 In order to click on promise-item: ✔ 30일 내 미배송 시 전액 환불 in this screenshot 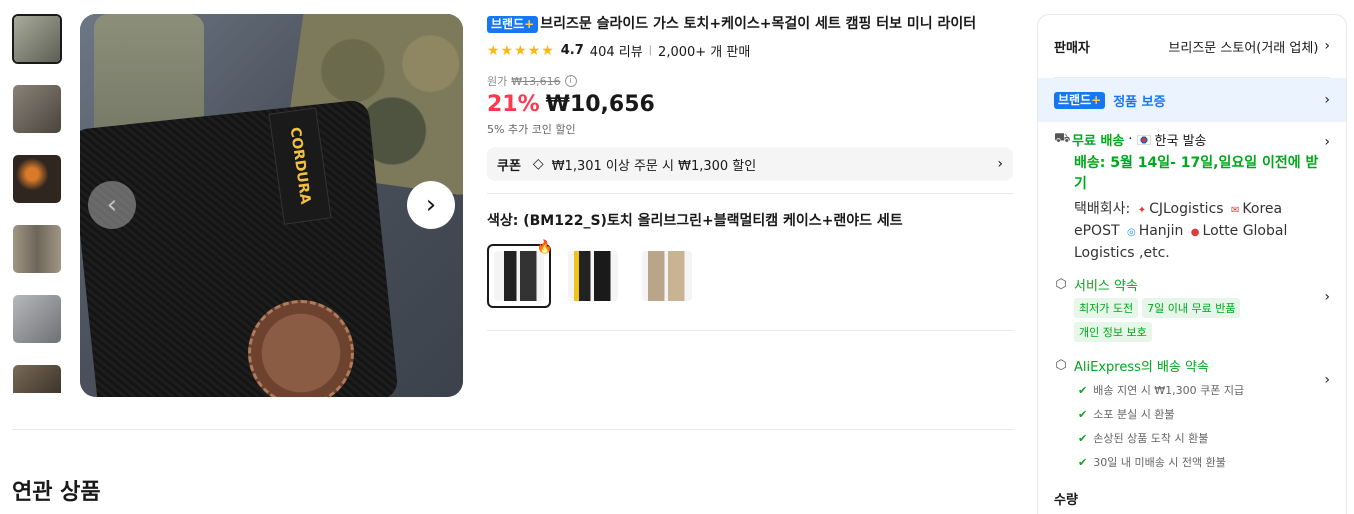, I will do `click(1152, 462)`.